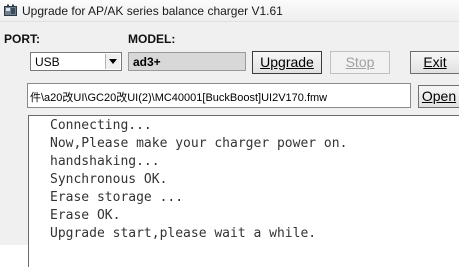 This screenshot has height=267, width=459. I want to click on port-label: PORT:, so click(22, 39).